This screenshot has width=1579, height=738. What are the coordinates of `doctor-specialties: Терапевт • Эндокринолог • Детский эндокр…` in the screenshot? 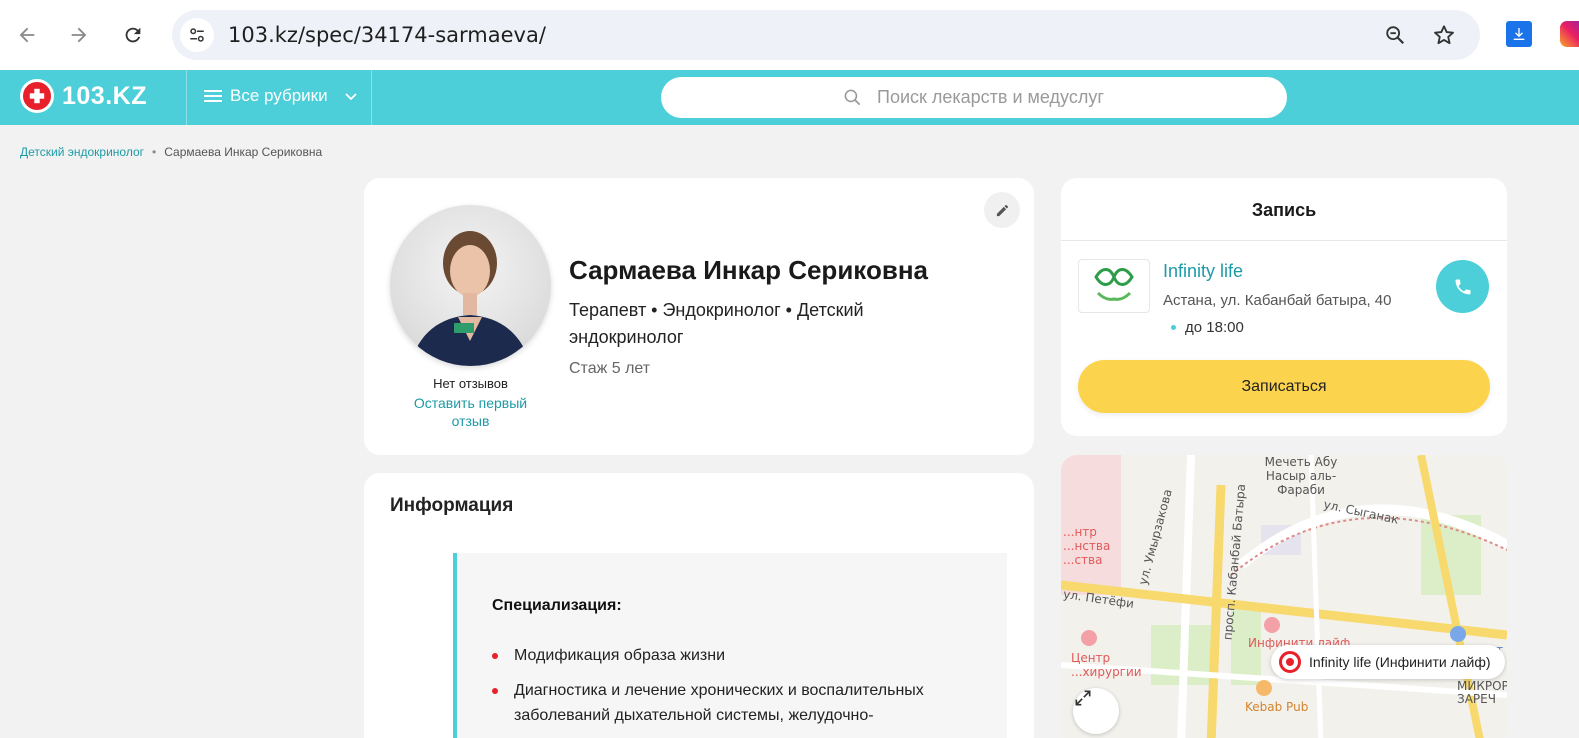 It's located at (716, 323).